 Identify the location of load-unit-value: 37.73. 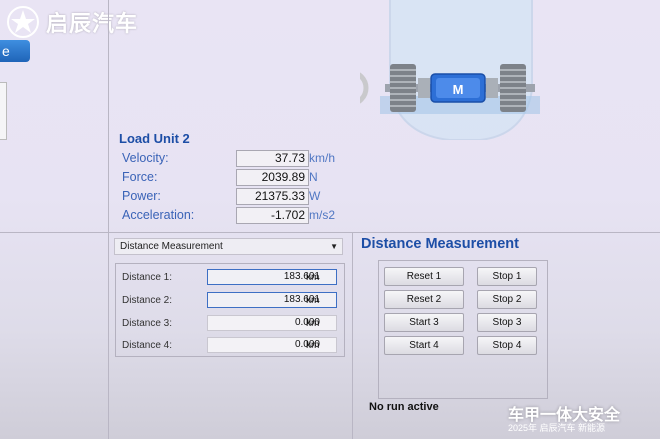
(272, 158).